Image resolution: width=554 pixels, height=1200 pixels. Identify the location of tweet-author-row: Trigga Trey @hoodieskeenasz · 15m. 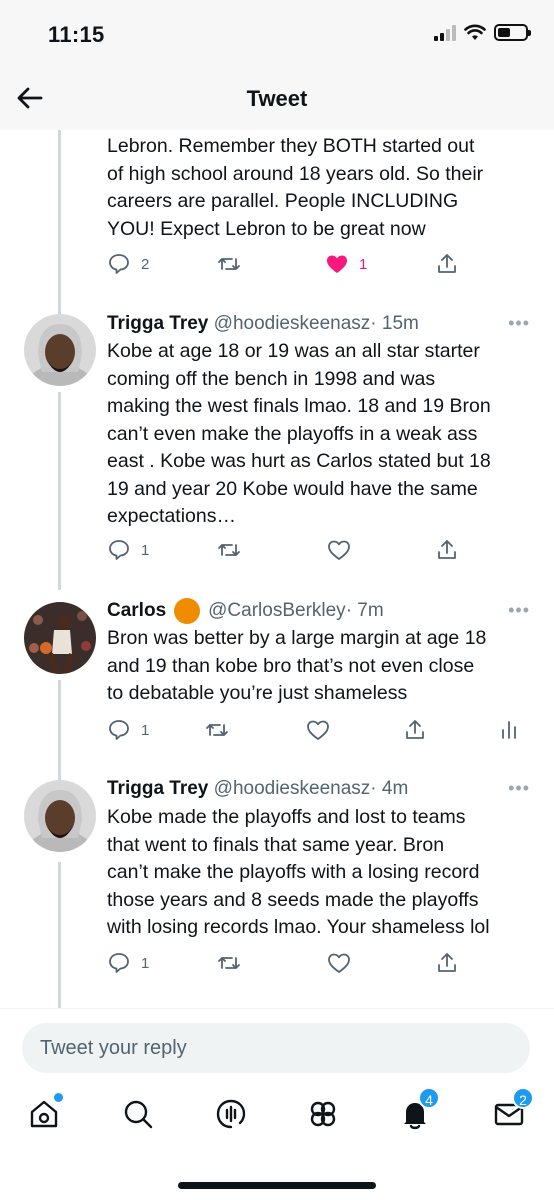
(263, 324).